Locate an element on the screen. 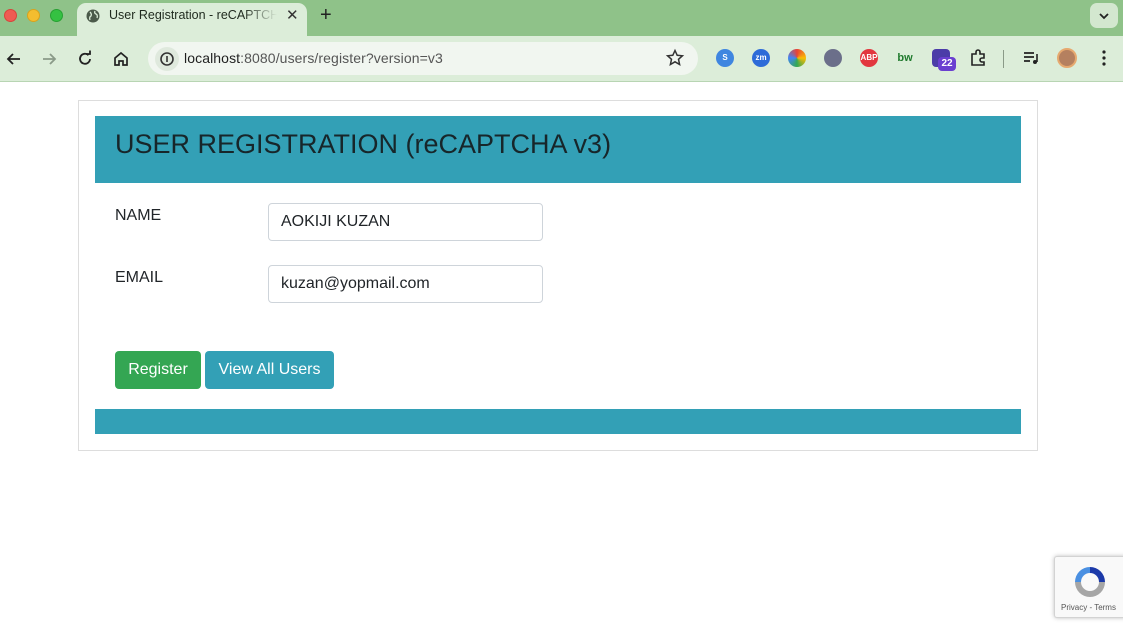  extension-color-icon is located at coordinates (797, 58).